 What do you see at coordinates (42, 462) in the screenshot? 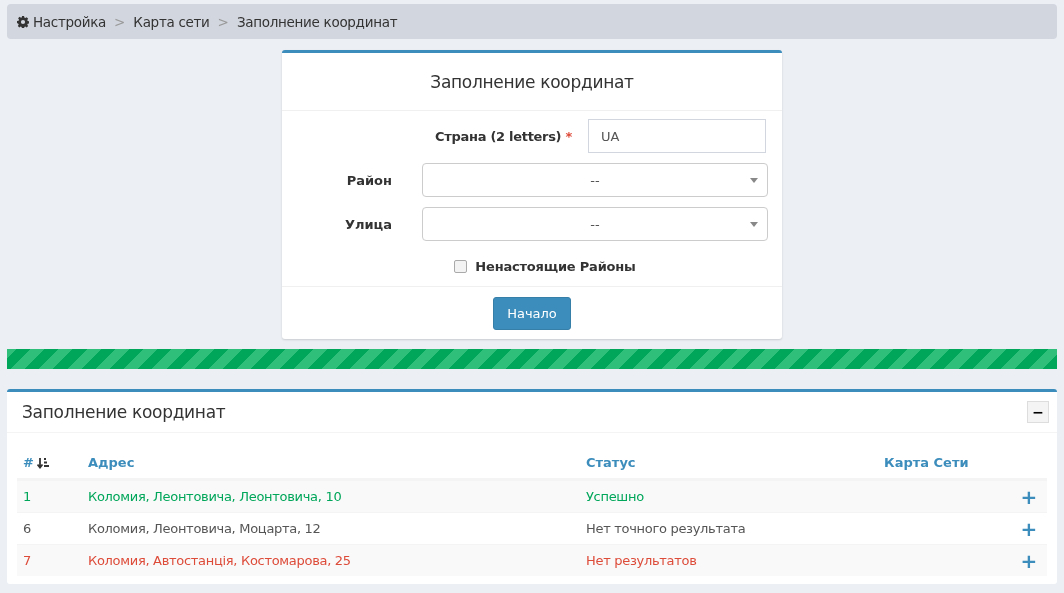
I see `sort-icon` at bounding box center [42, 462].